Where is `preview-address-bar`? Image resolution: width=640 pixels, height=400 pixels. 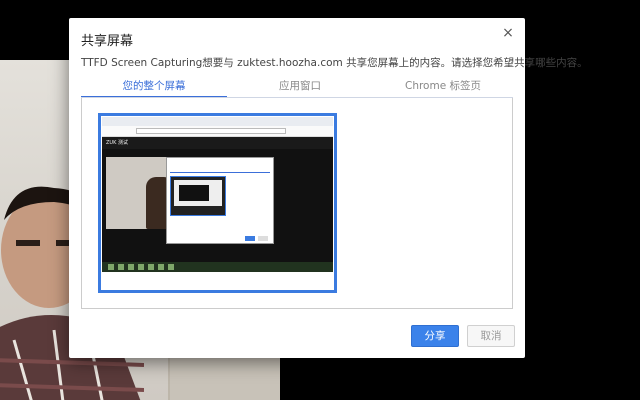 preview-address-bar is located at coordinates (217, 131).